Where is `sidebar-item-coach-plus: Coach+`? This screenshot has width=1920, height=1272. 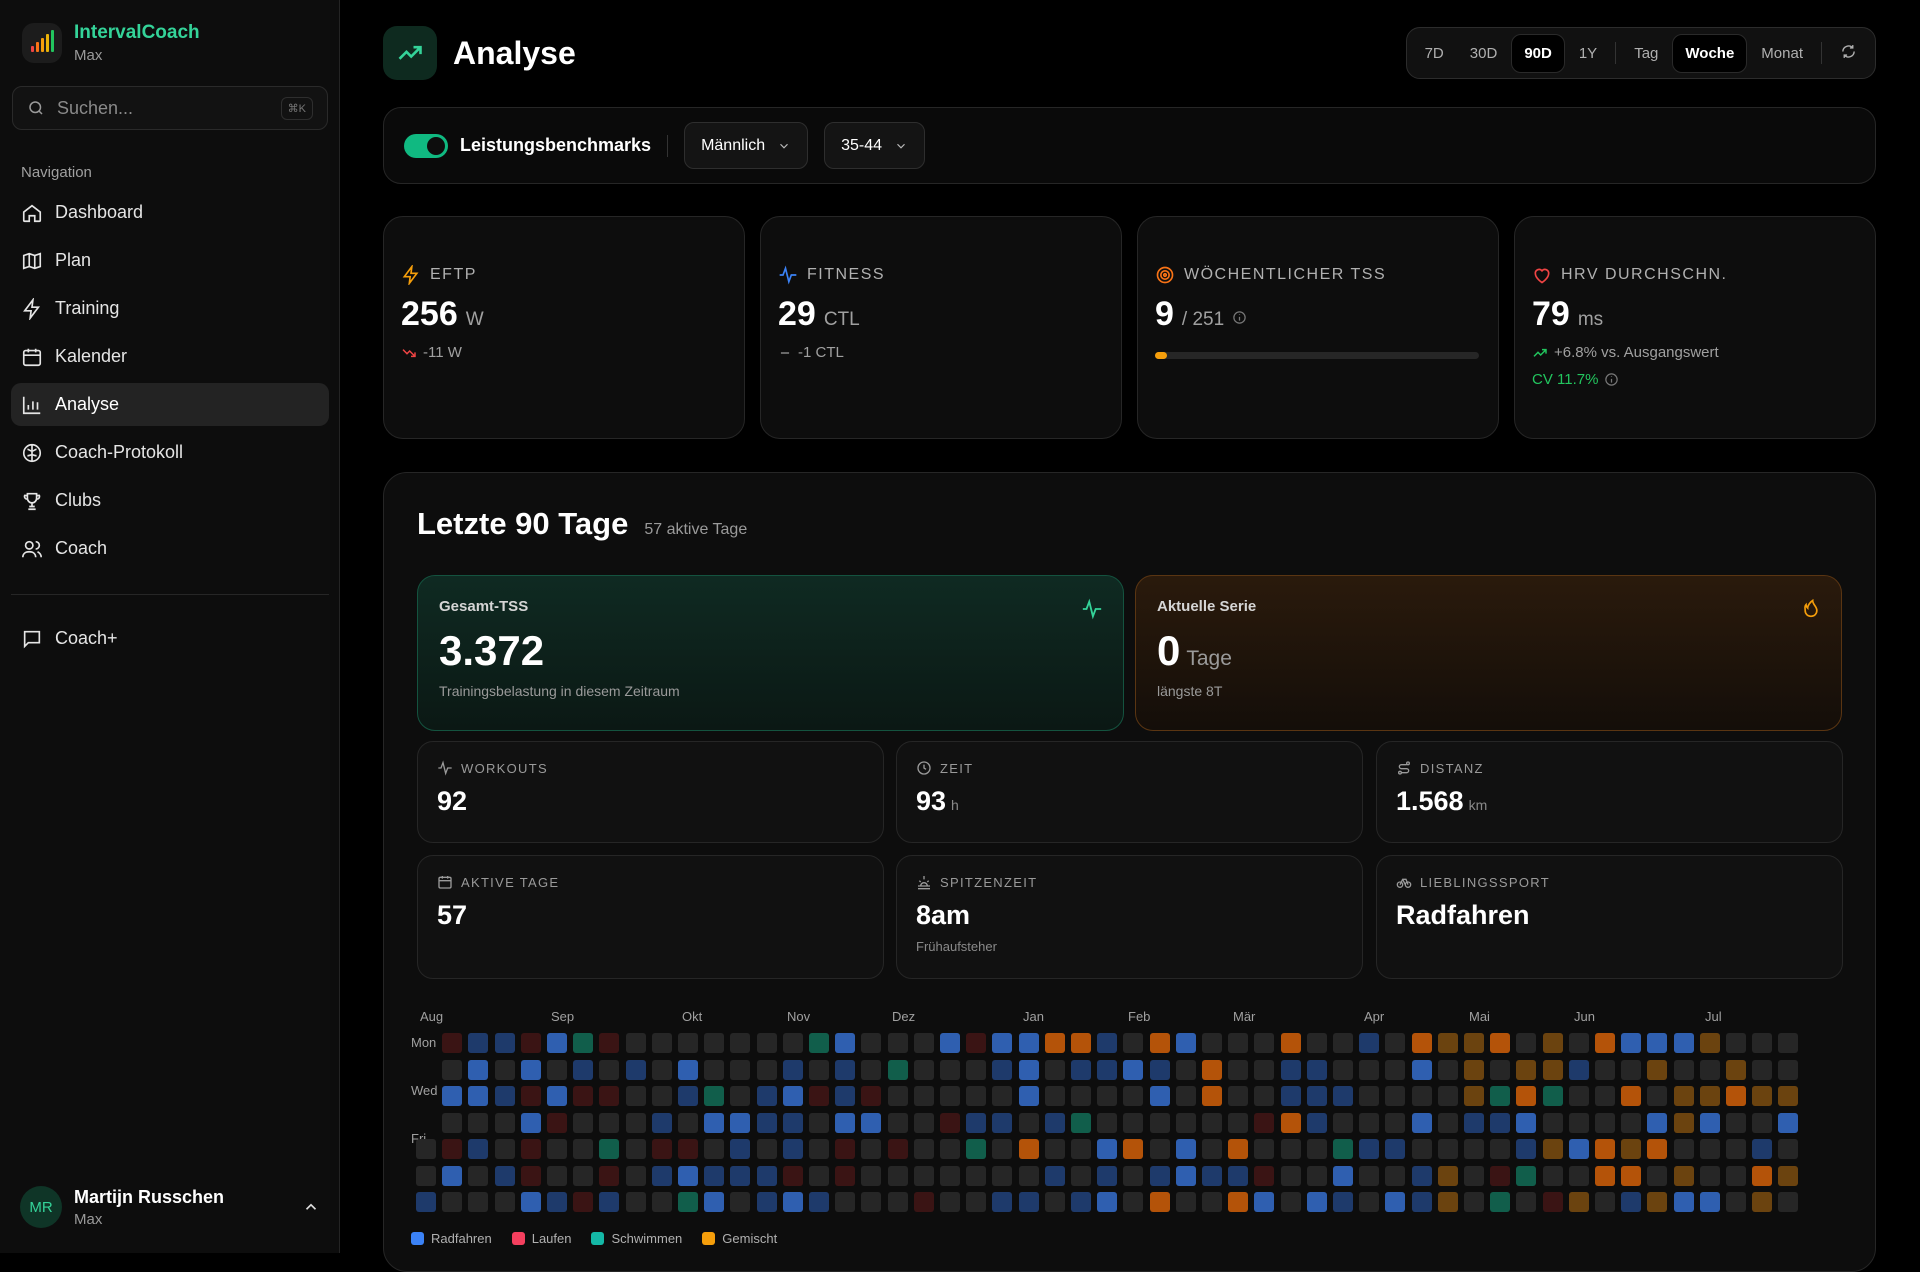
sidebar-item-coach-plus: Coach+ is located at coordinates (170, 638).